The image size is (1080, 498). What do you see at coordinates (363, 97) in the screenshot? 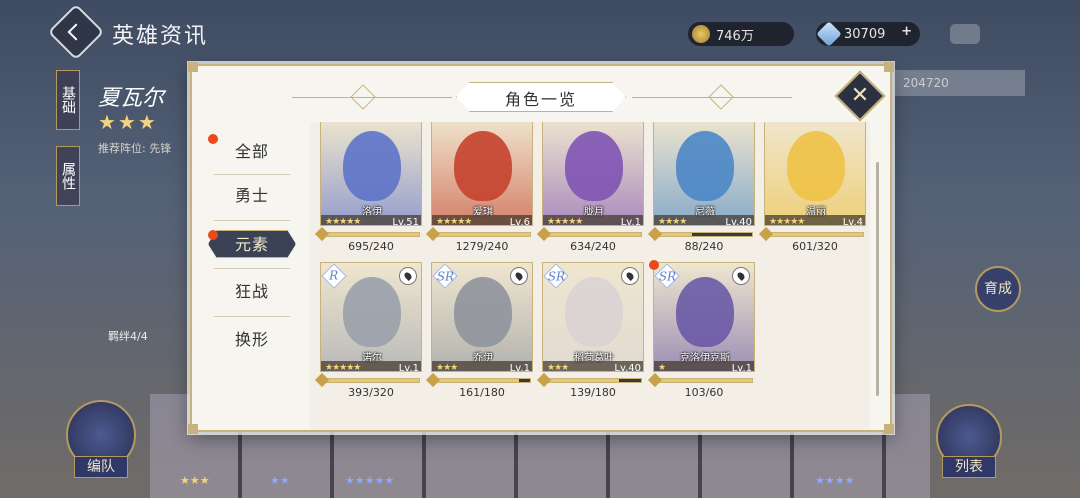
I see `title-ornament-diamond` at bounding box center [363, 97].